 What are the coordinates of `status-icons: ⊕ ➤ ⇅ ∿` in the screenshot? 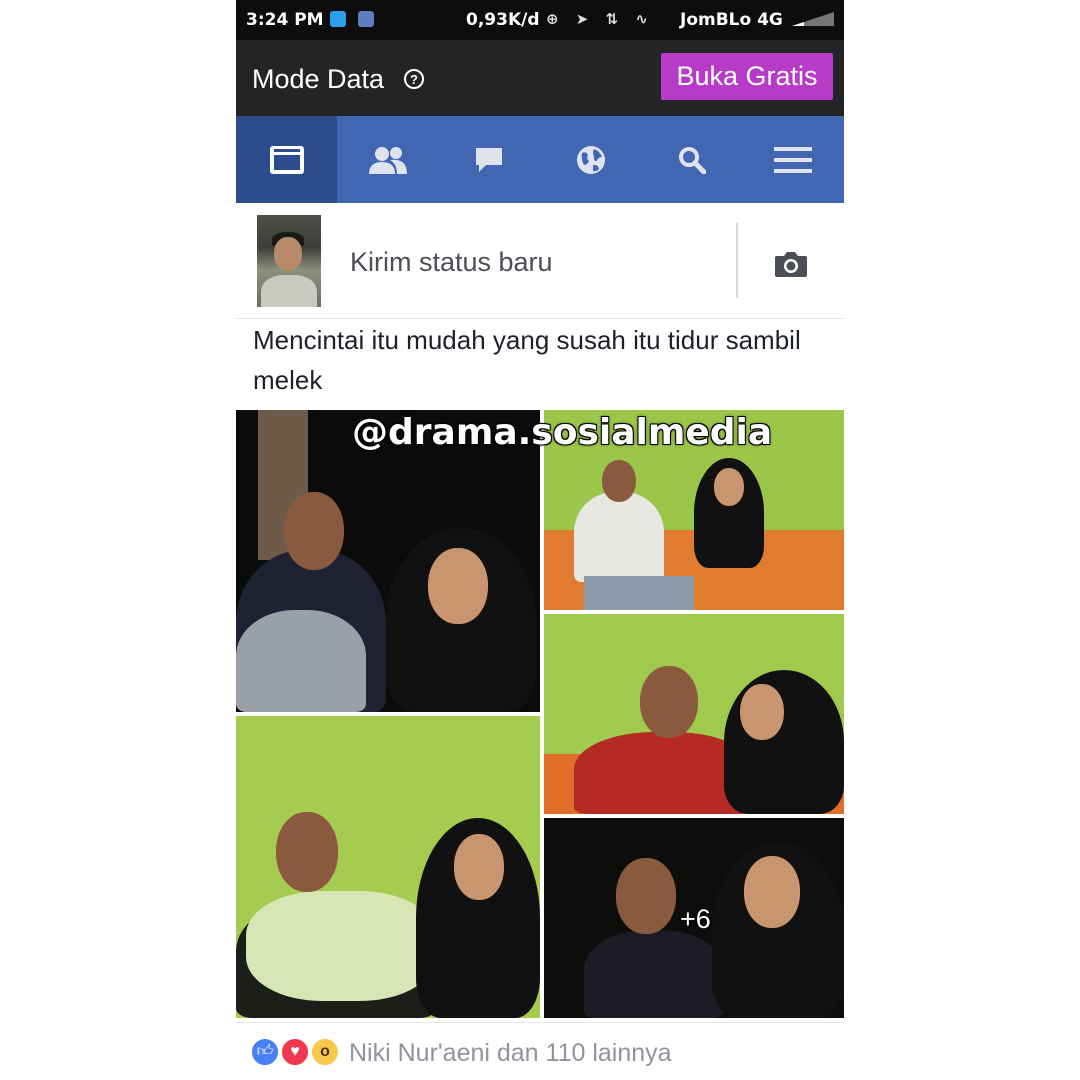 It's located at (600, 19).